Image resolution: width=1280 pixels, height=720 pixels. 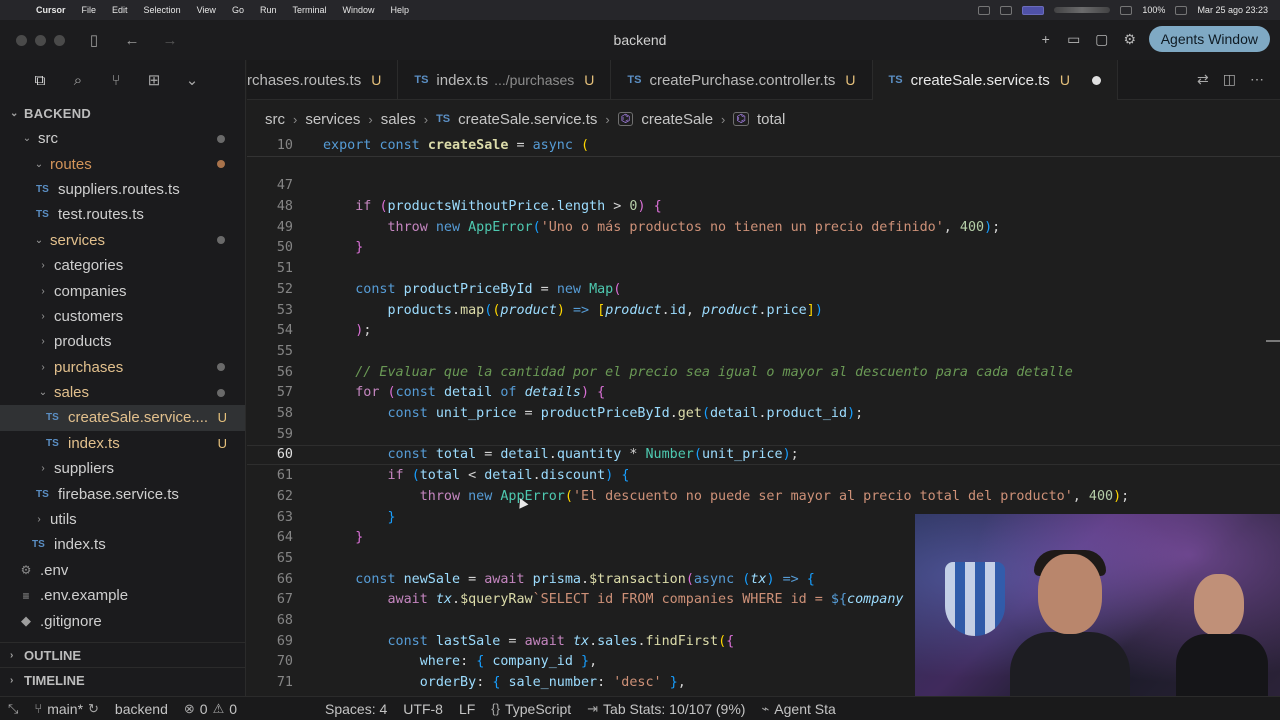 What do you see at coordinates (21, 40) in the screenshot?
I see `close-window-button` at bounding box center [21, 40].